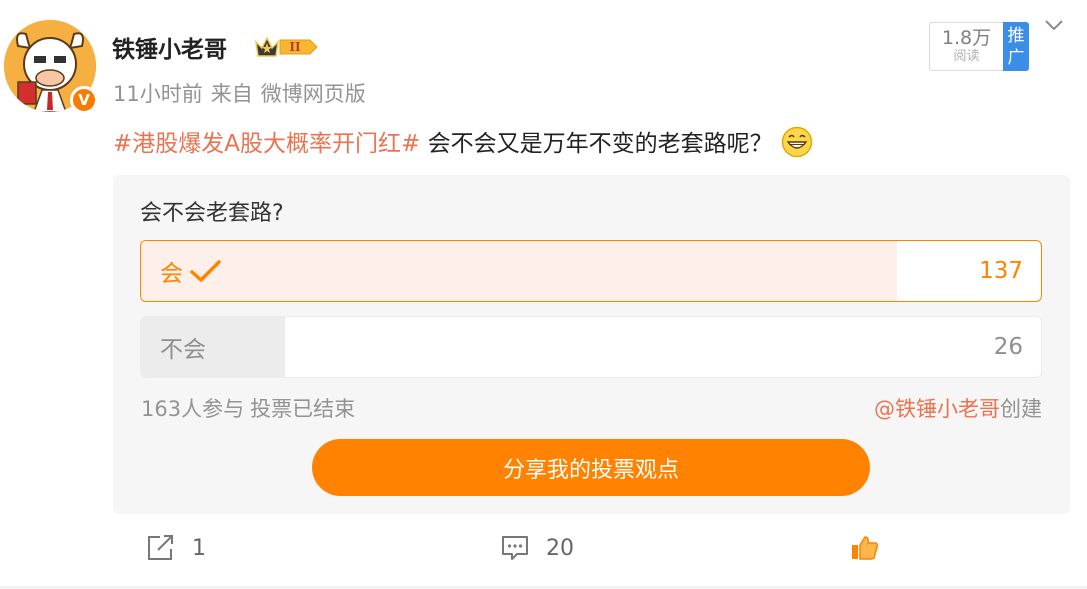  I want to click on poll-option-no: 不会 26, so click(591, 347).